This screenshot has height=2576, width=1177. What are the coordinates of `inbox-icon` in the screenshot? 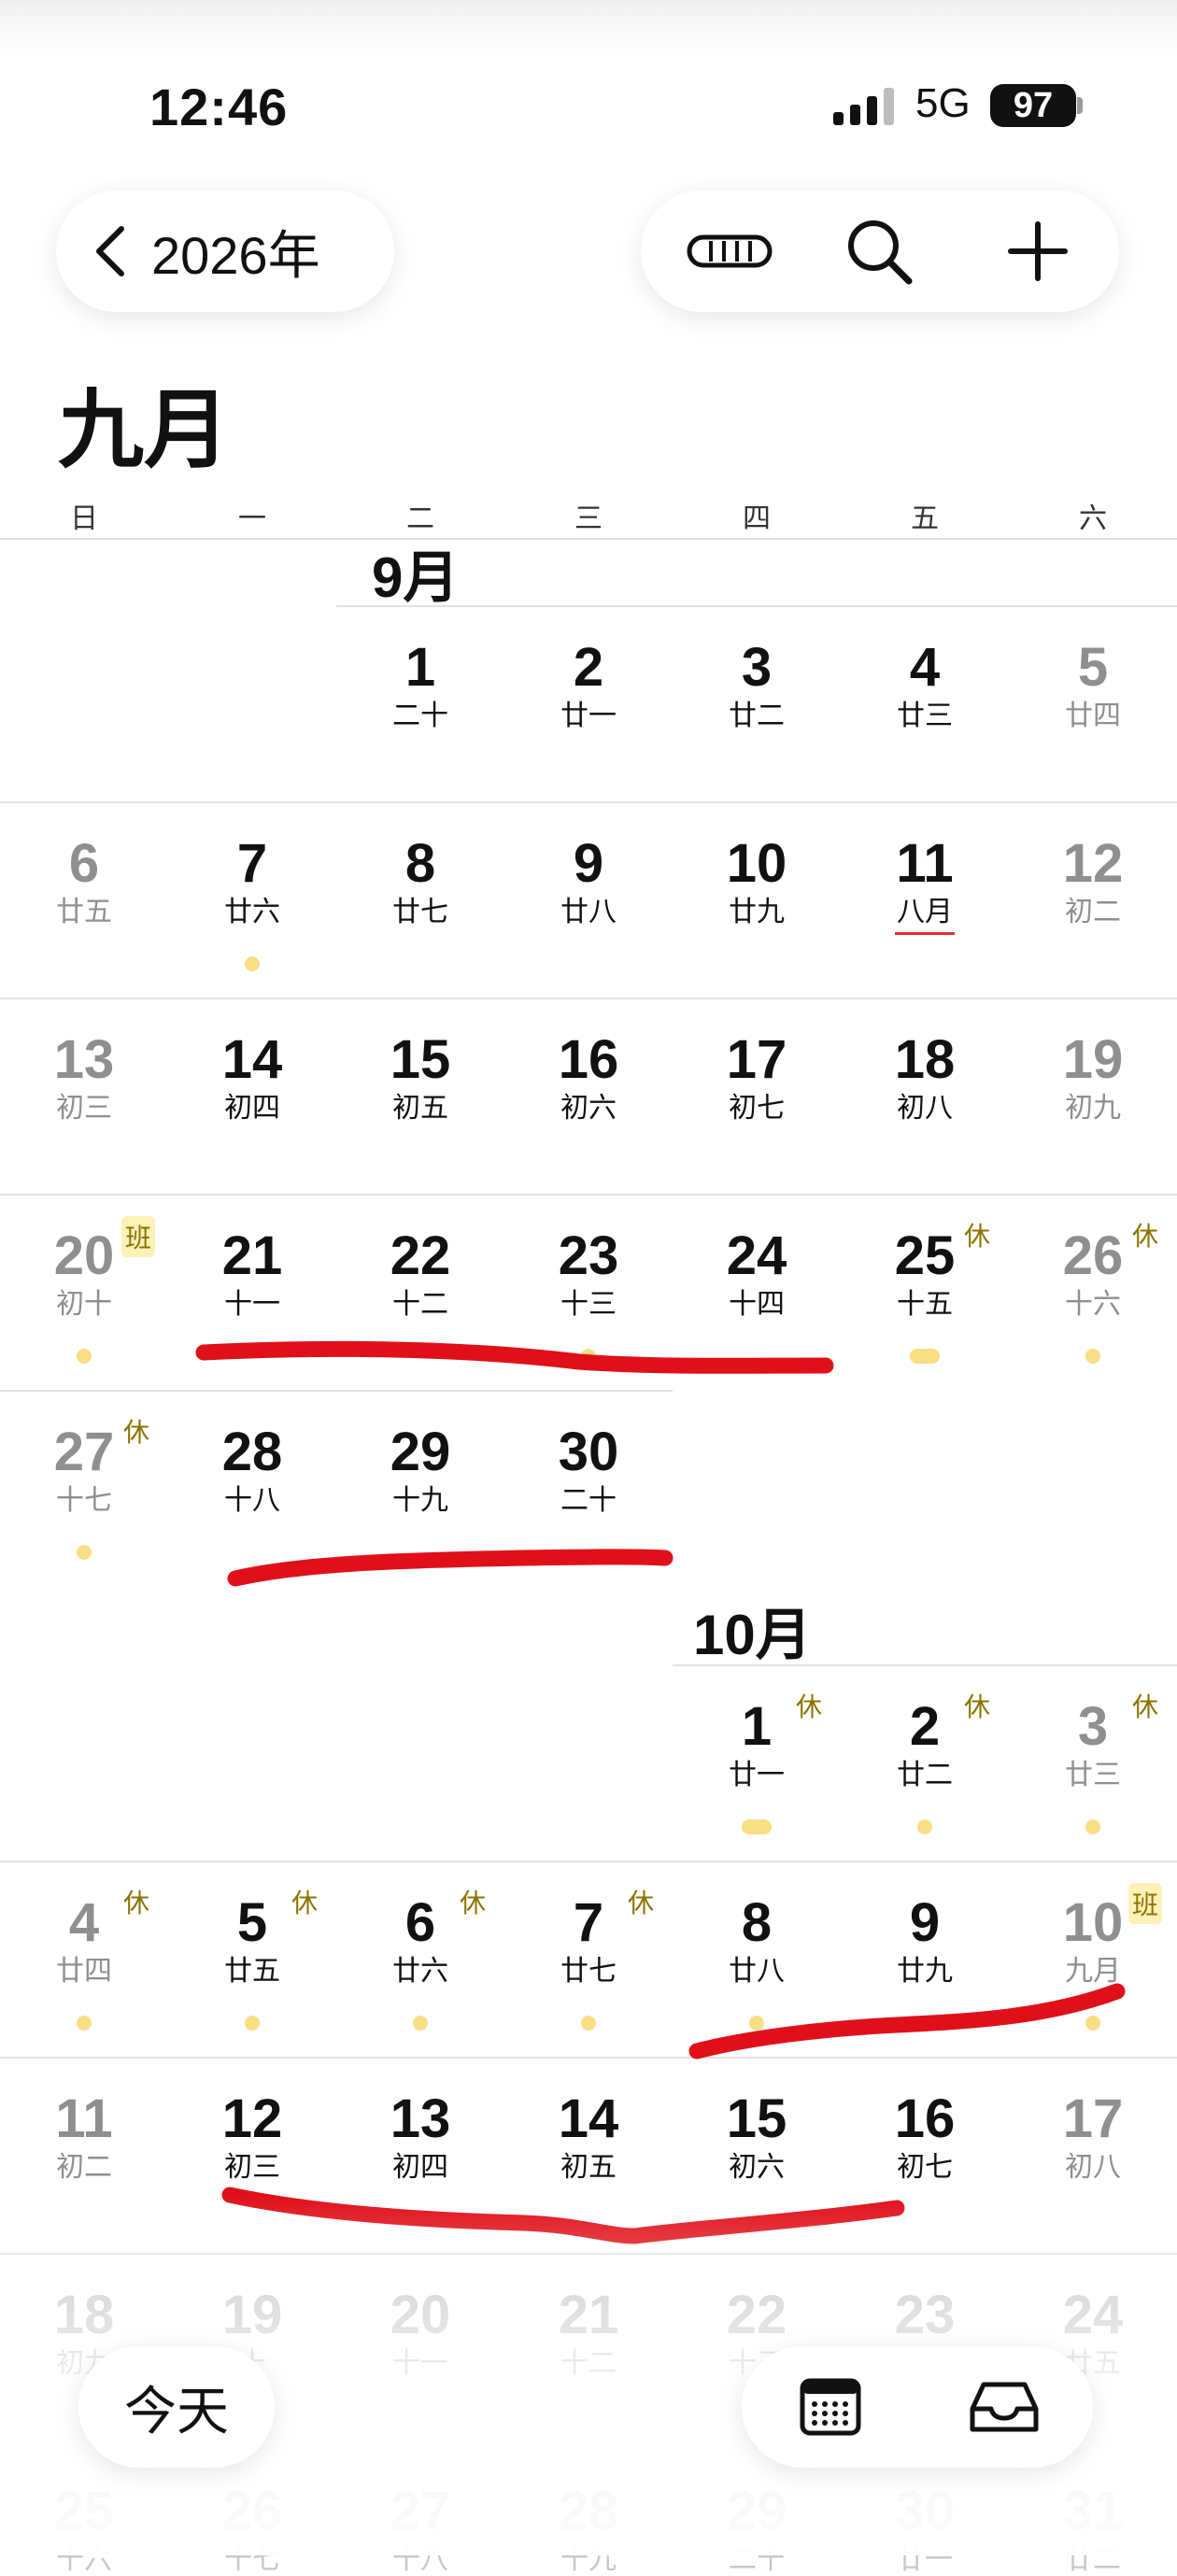 It's located at (1004, 2407).